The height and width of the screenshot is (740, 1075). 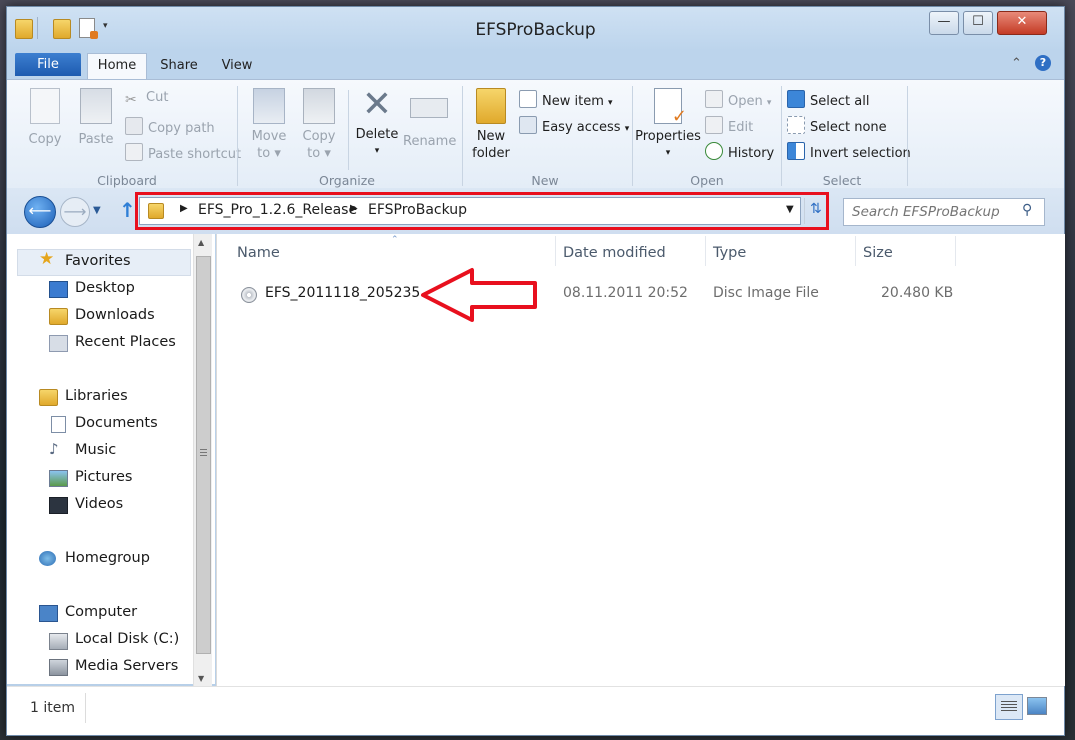 I want to click on nav-pictures: Pictures, so click(x=103, y=477).